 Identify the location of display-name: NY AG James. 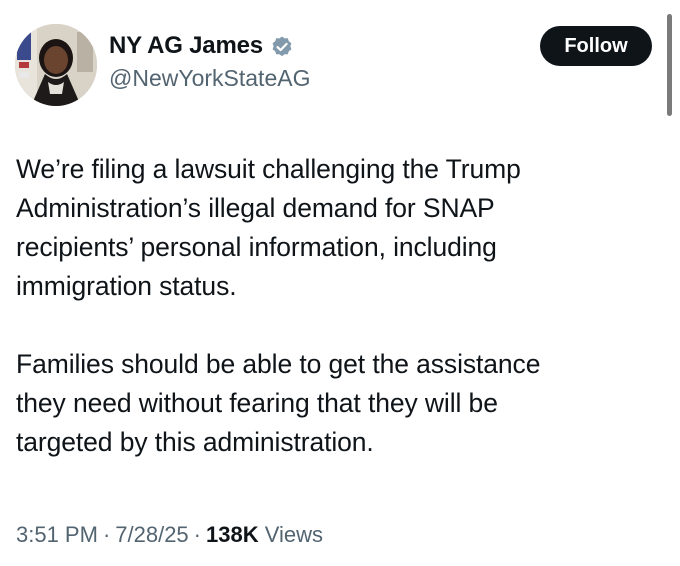
(186, 46).